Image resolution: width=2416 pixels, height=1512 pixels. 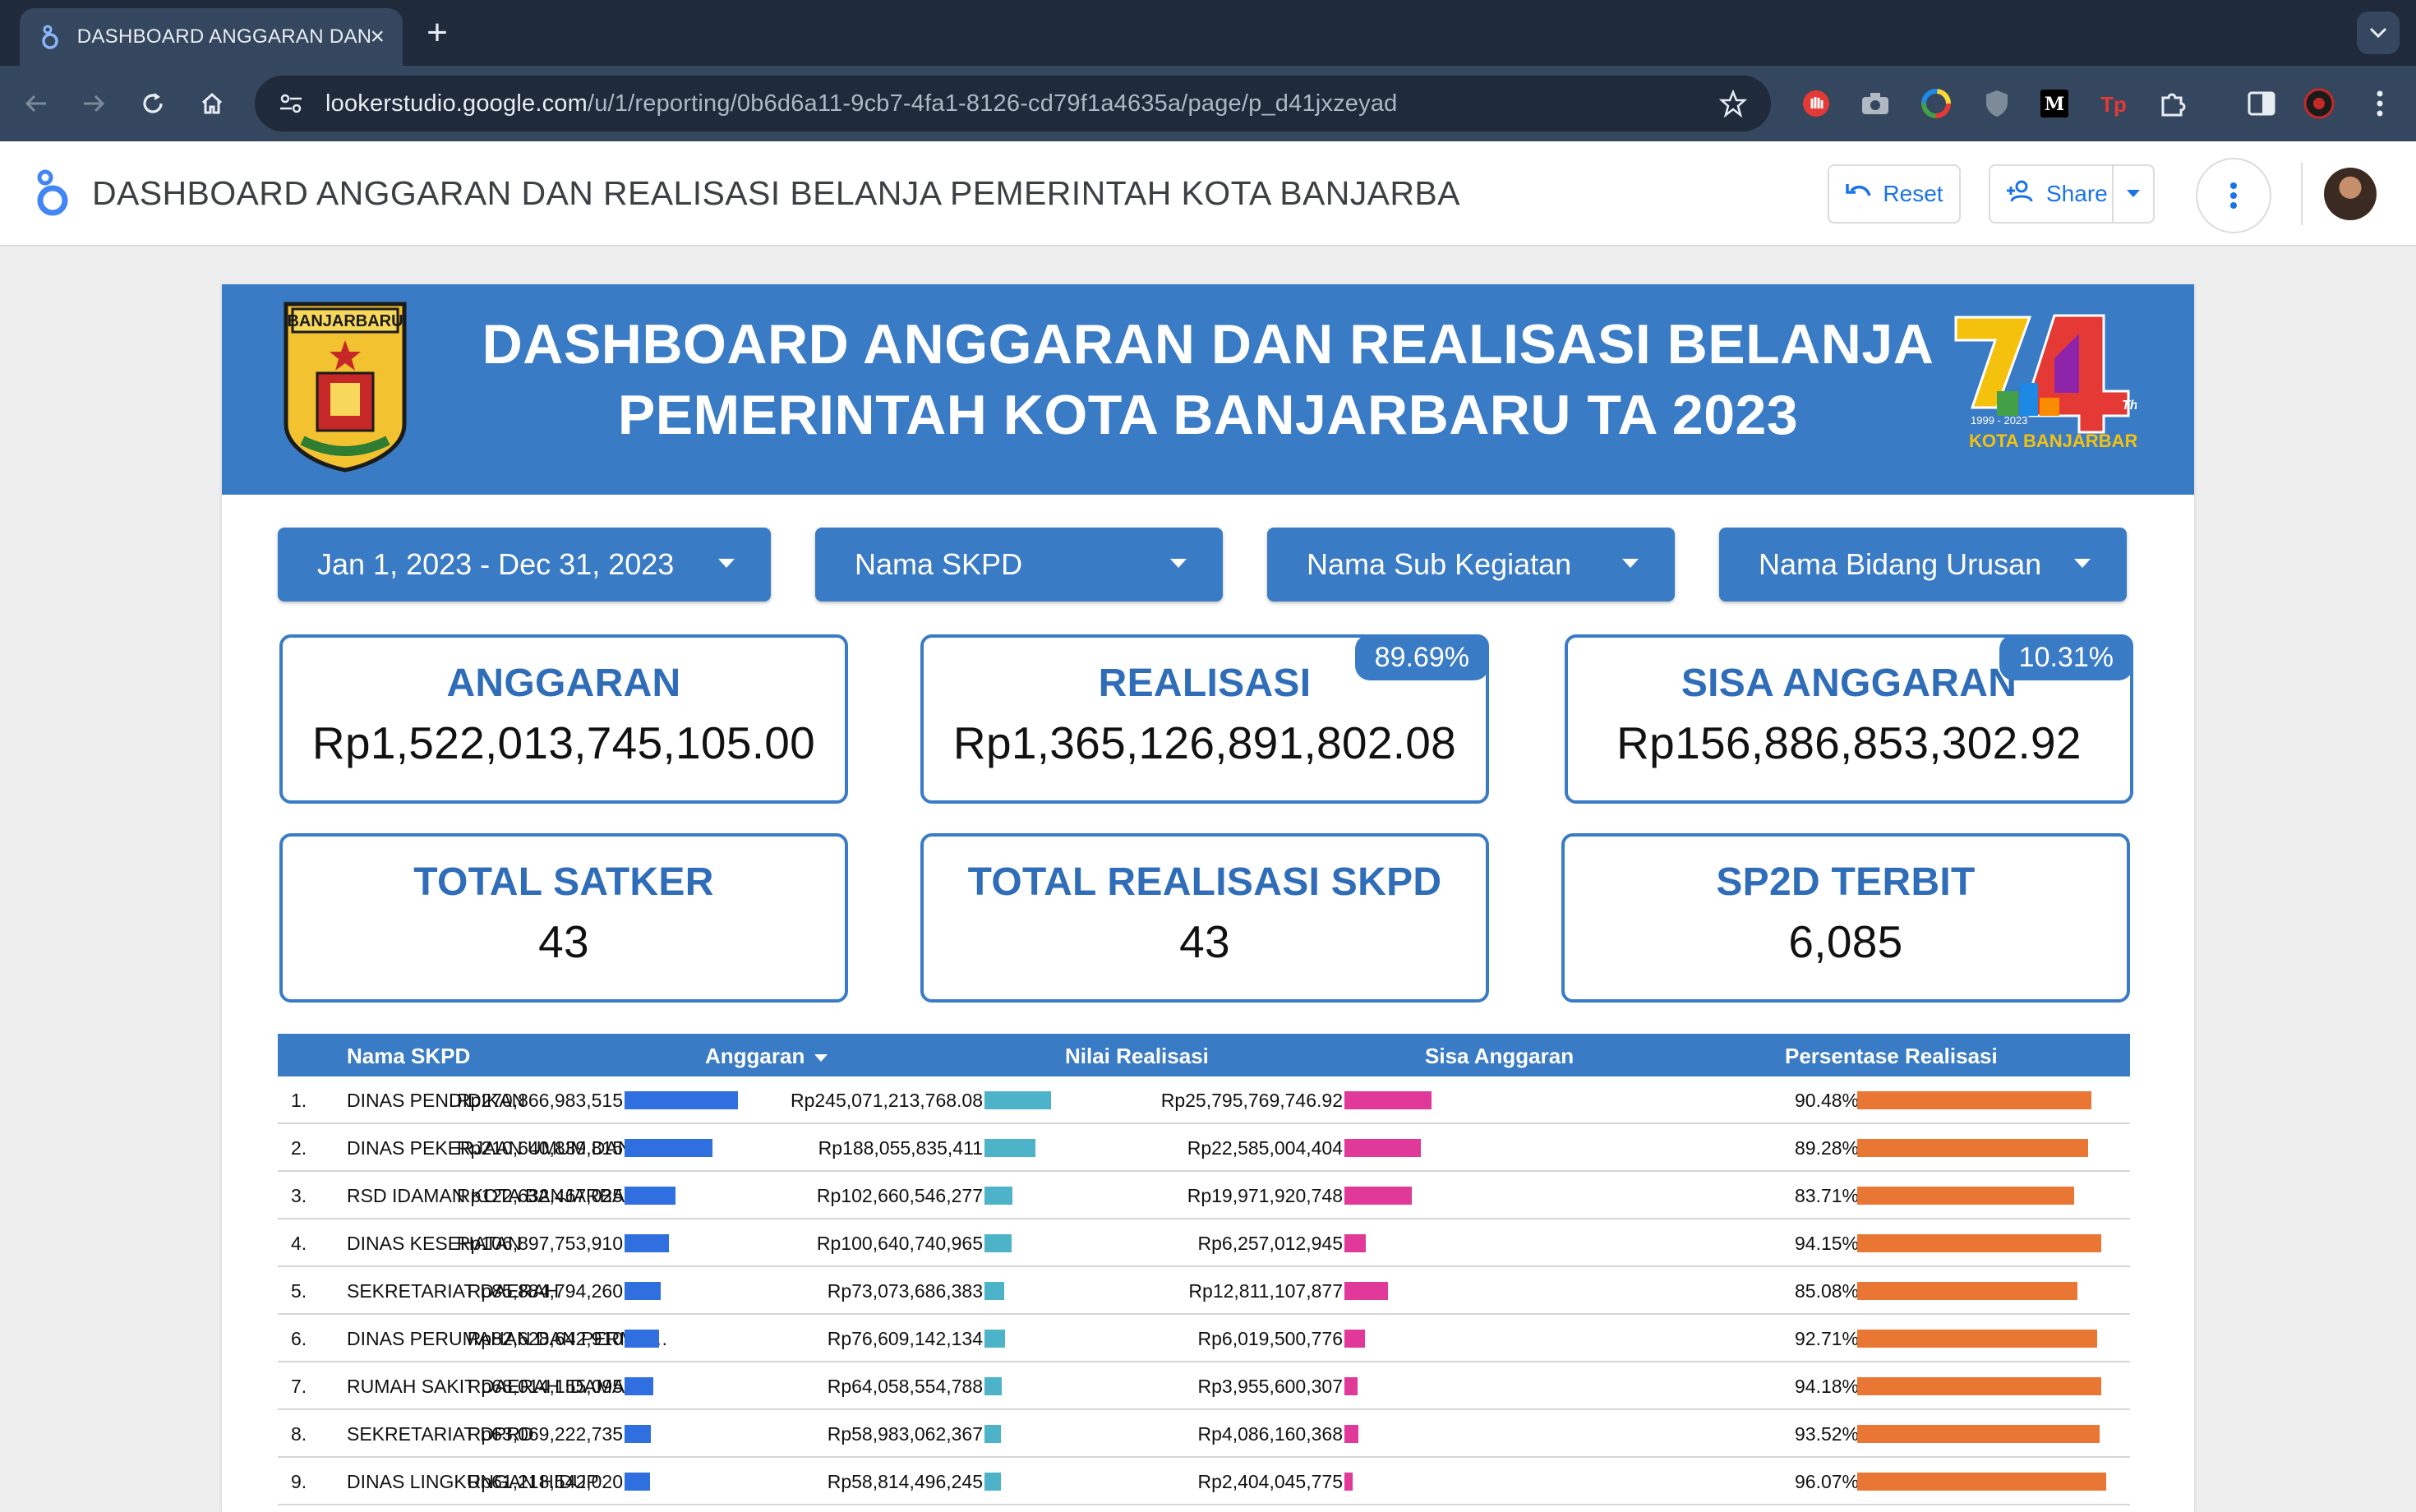 I want to click on sp2d-terbit-scorecard: SP2D TERBIT 6,085, so click(x=1845, y=918).